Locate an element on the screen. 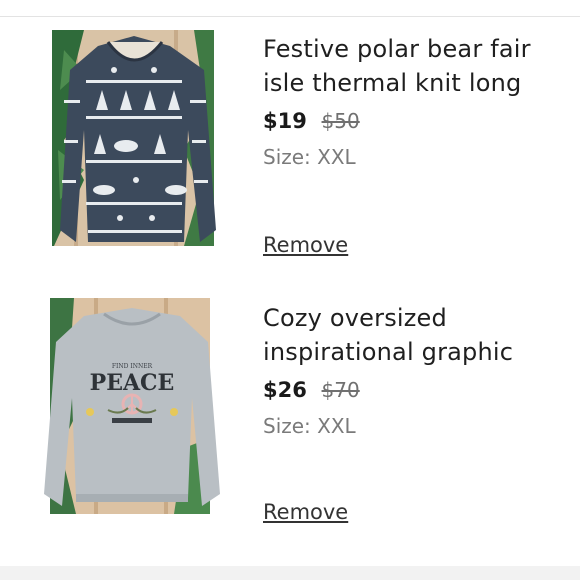 This screenshot has height=580, width=580. current-price: $26 is located at coordinates (285, 390).